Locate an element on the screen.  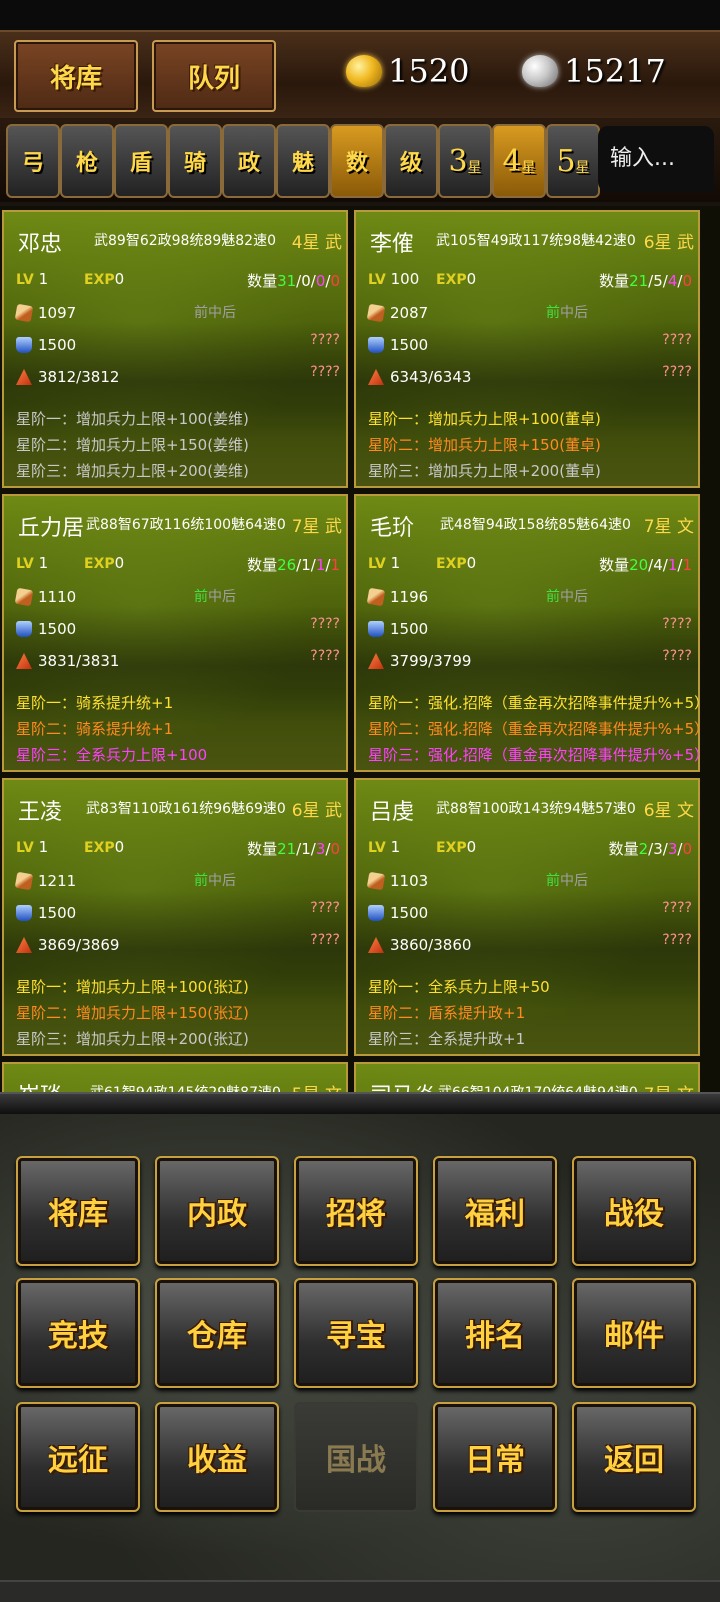
menu-treasure-button: 寻宝 is located at coordinates (356, 1333).